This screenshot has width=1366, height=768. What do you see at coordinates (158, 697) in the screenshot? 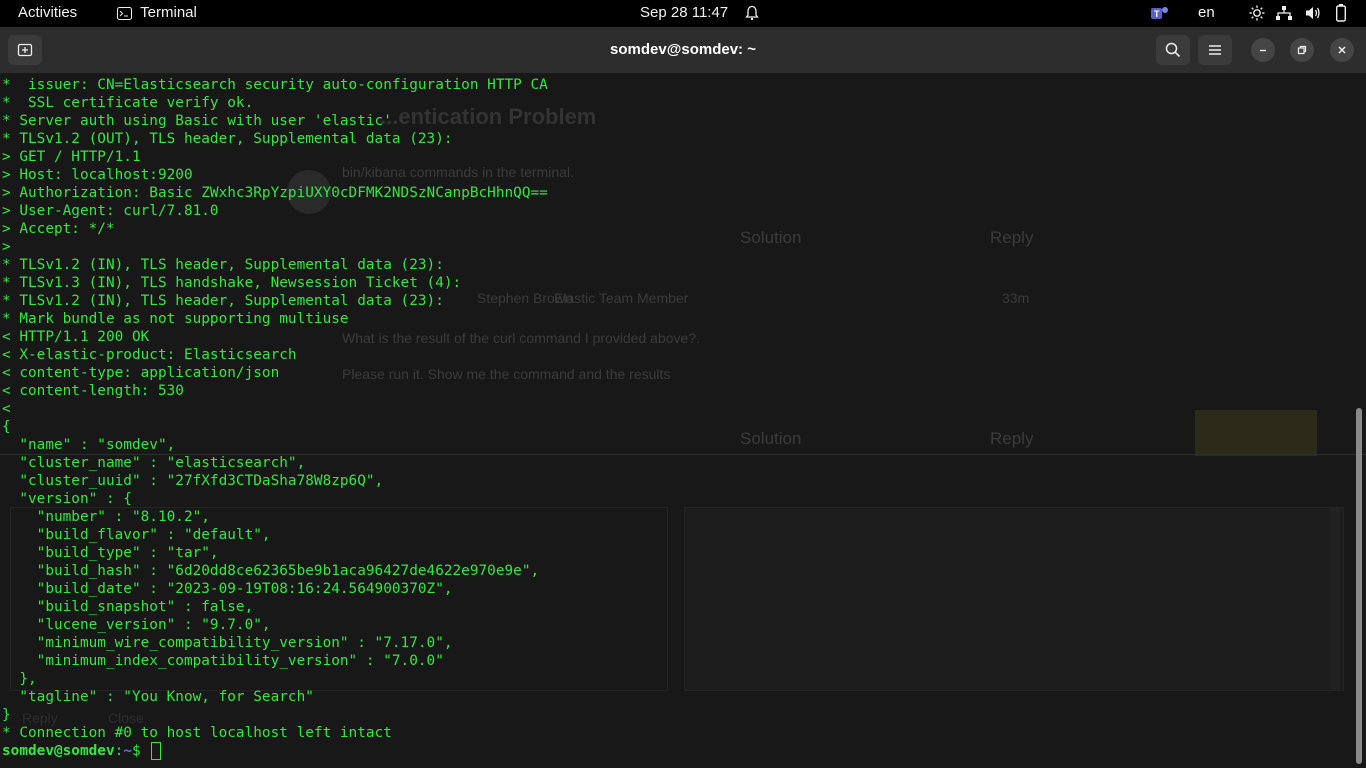
I see `terminal-line: "tagline" : "You Know, for Search"` at bounding box center [158, 697].